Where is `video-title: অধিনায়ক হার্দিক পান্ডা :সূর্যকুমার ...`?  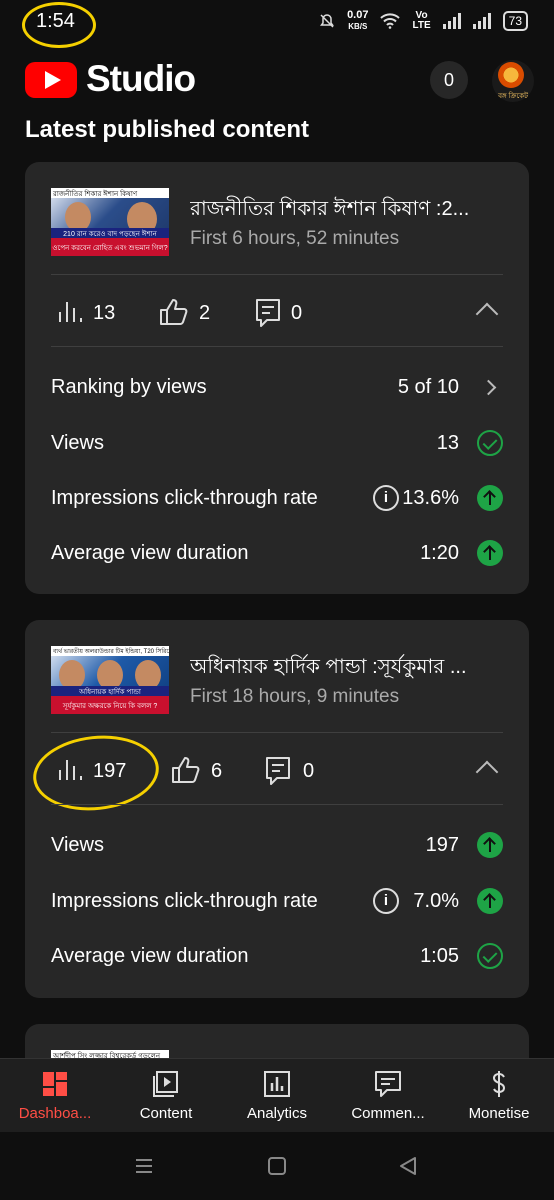
video-title: অধিনায়ক হার্দিক পান্ডা :সূর্যকুমার ... is located at coordinates (350, 668).